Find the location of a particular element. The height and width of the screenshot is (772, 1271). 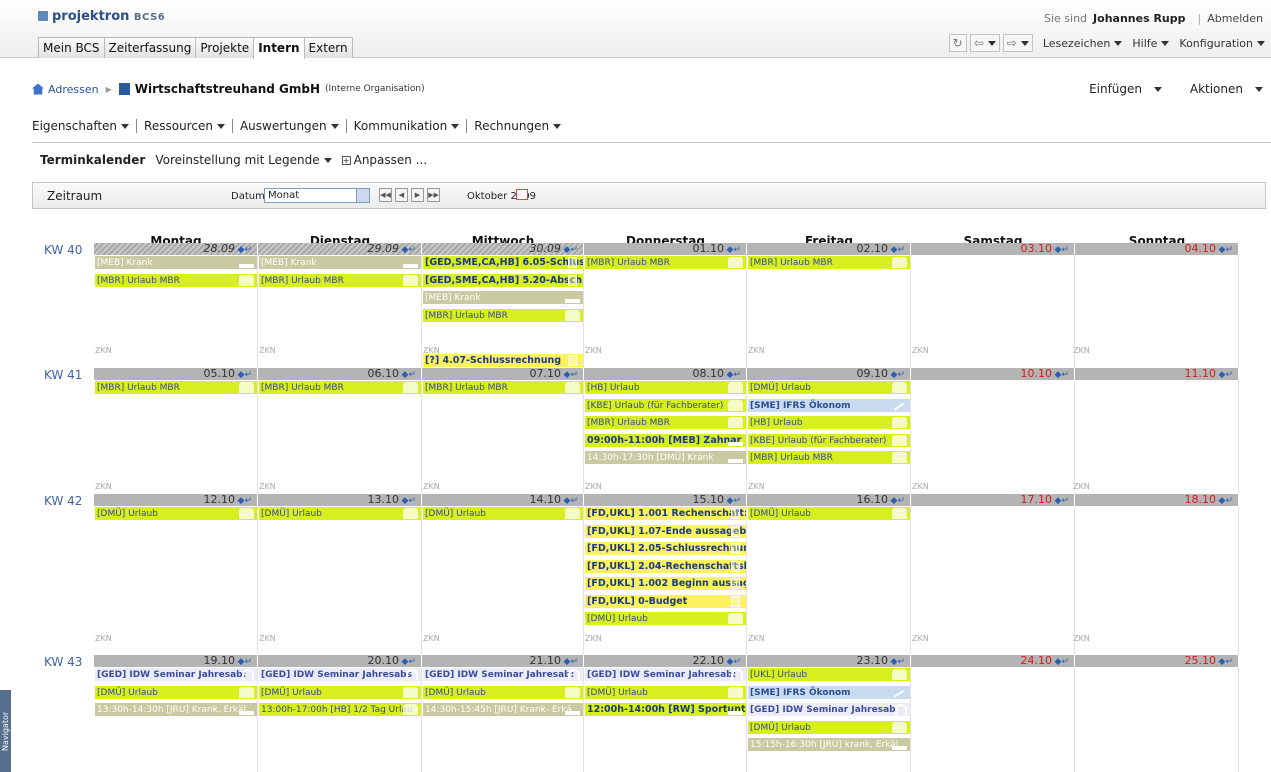

period-select: Monat is located at coordinates (317, 195).